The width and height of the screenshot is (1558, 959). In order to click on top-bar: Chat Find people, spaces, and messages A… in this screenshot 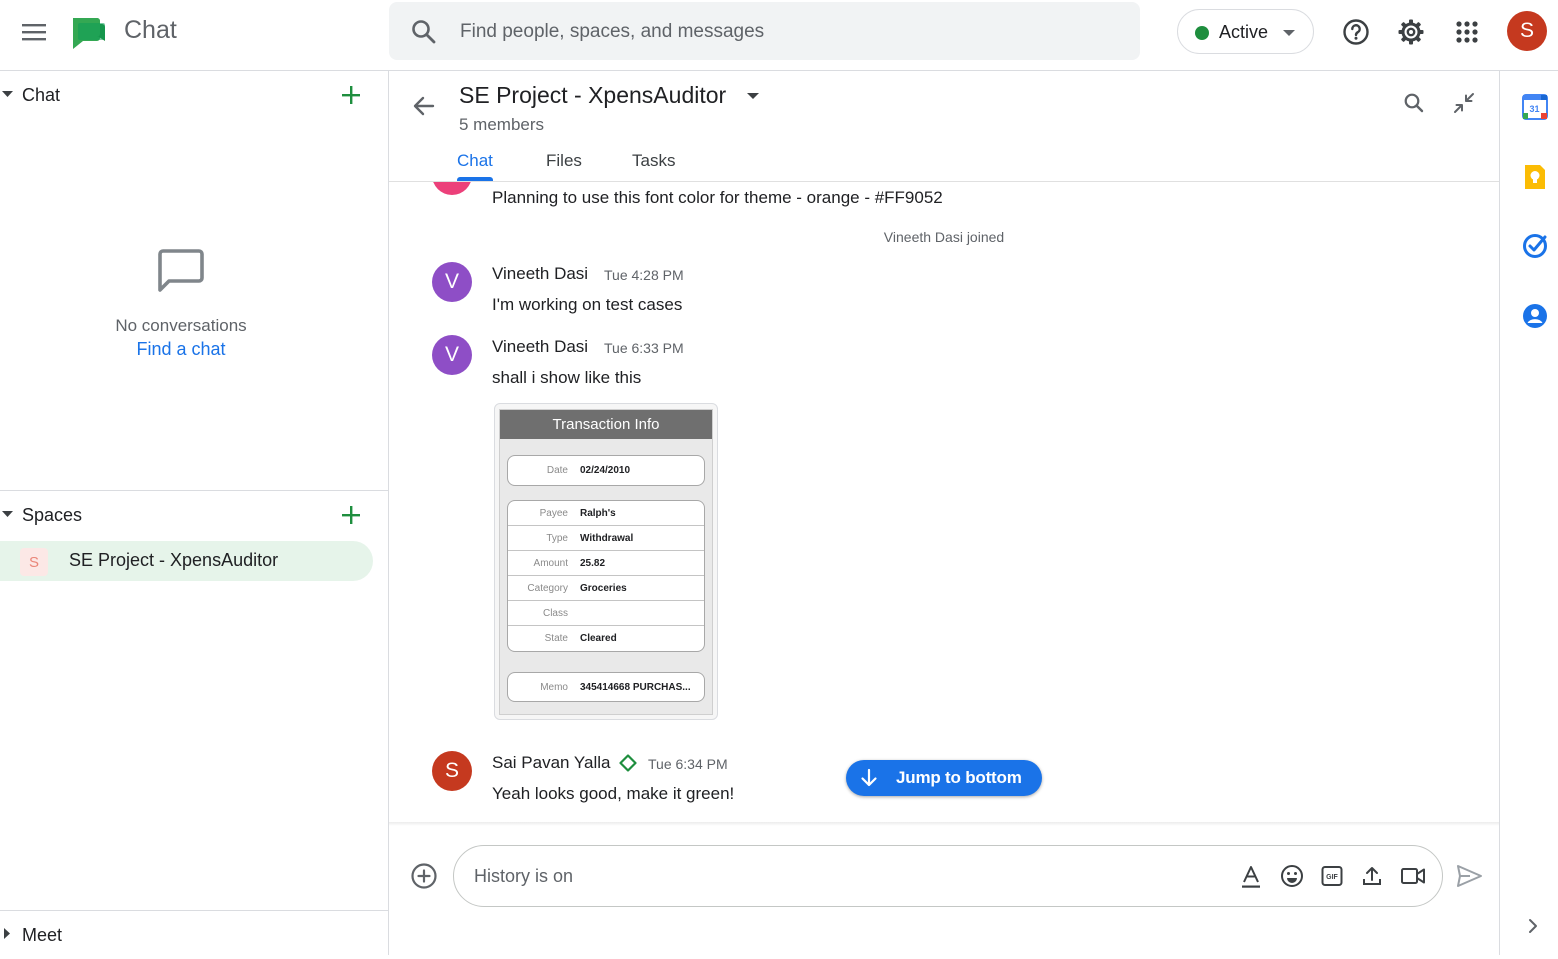, I will do `click(779, 35)`.